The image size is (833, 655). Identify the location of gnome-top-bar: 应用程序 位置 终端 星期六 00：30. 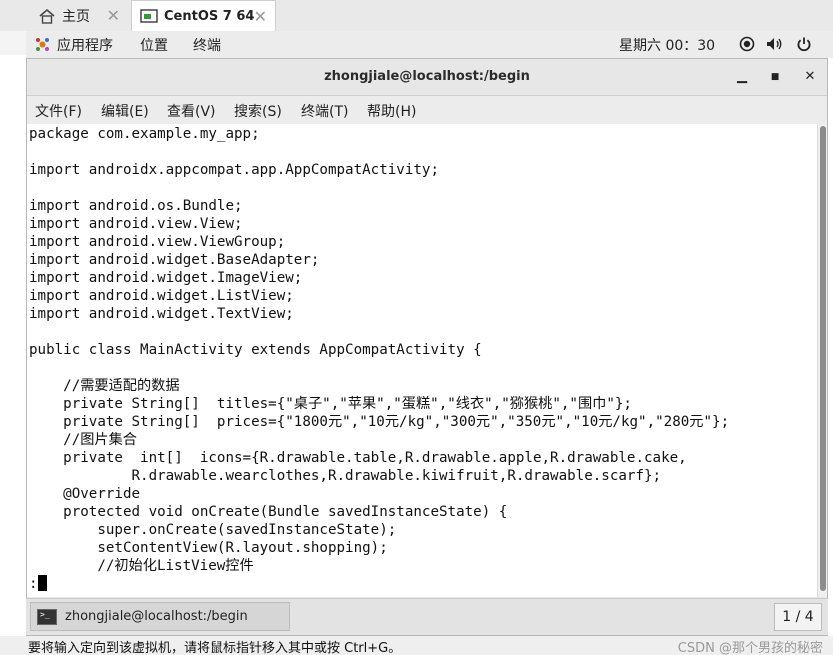
(429, 44).